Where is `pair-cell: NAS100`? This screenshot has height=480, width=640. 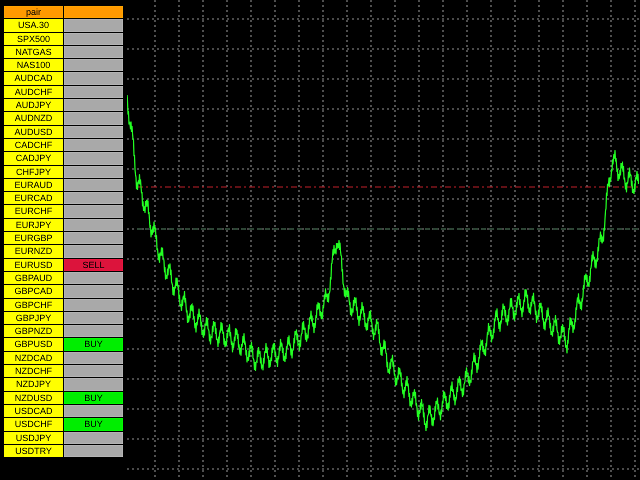 pair-cell: NAS100 is located at coordinates (33, 65).